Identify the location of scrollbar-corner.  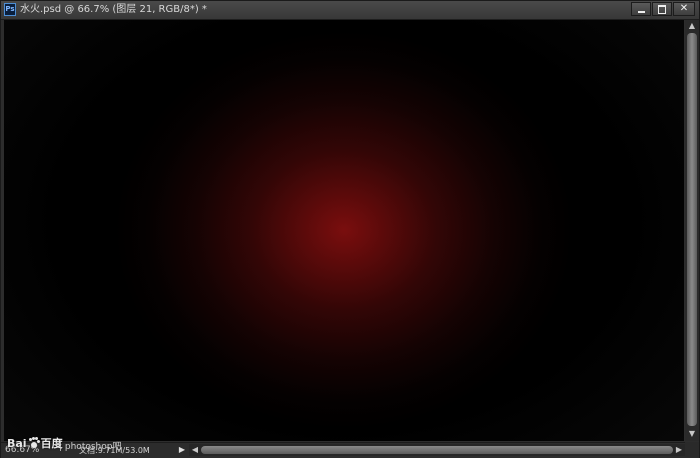
(692, 449).